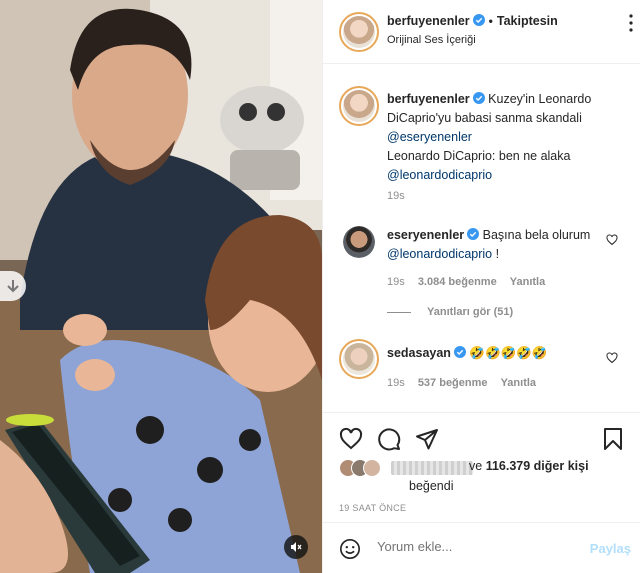  I want to click on bookmark-icon, so click(613, 439).